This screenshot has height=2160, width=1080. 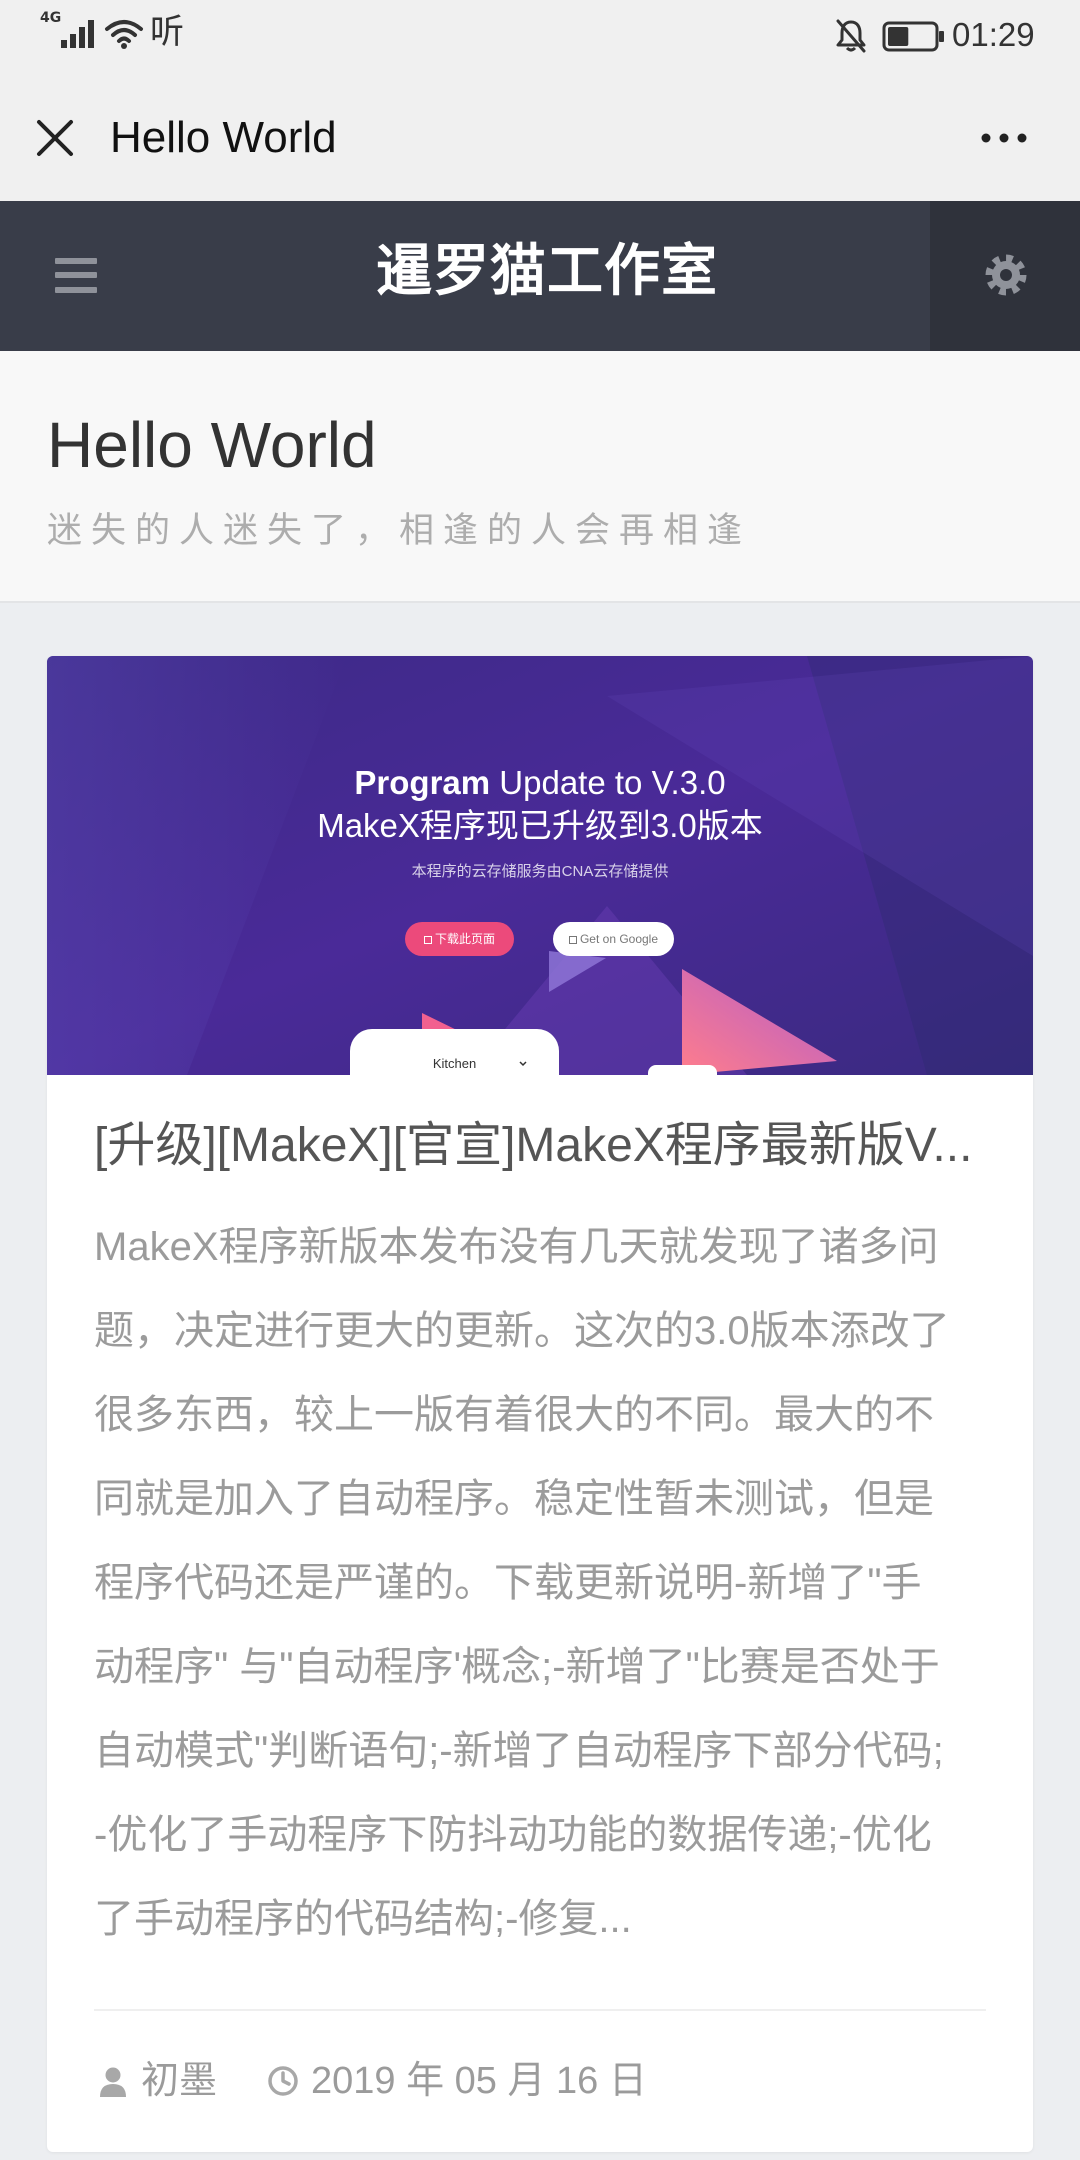 I want to click on bell-off-icon, so click(x=851, y=36).